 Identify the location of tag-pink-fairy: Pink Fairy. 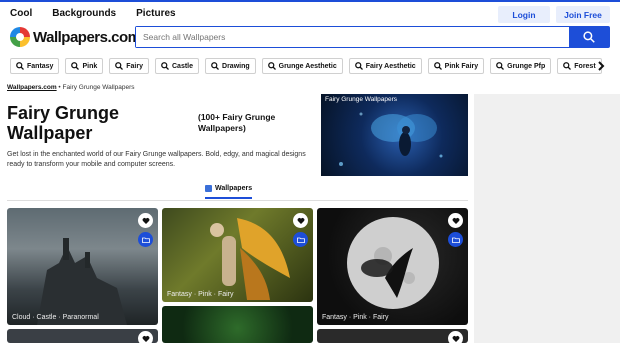
(456, 66).